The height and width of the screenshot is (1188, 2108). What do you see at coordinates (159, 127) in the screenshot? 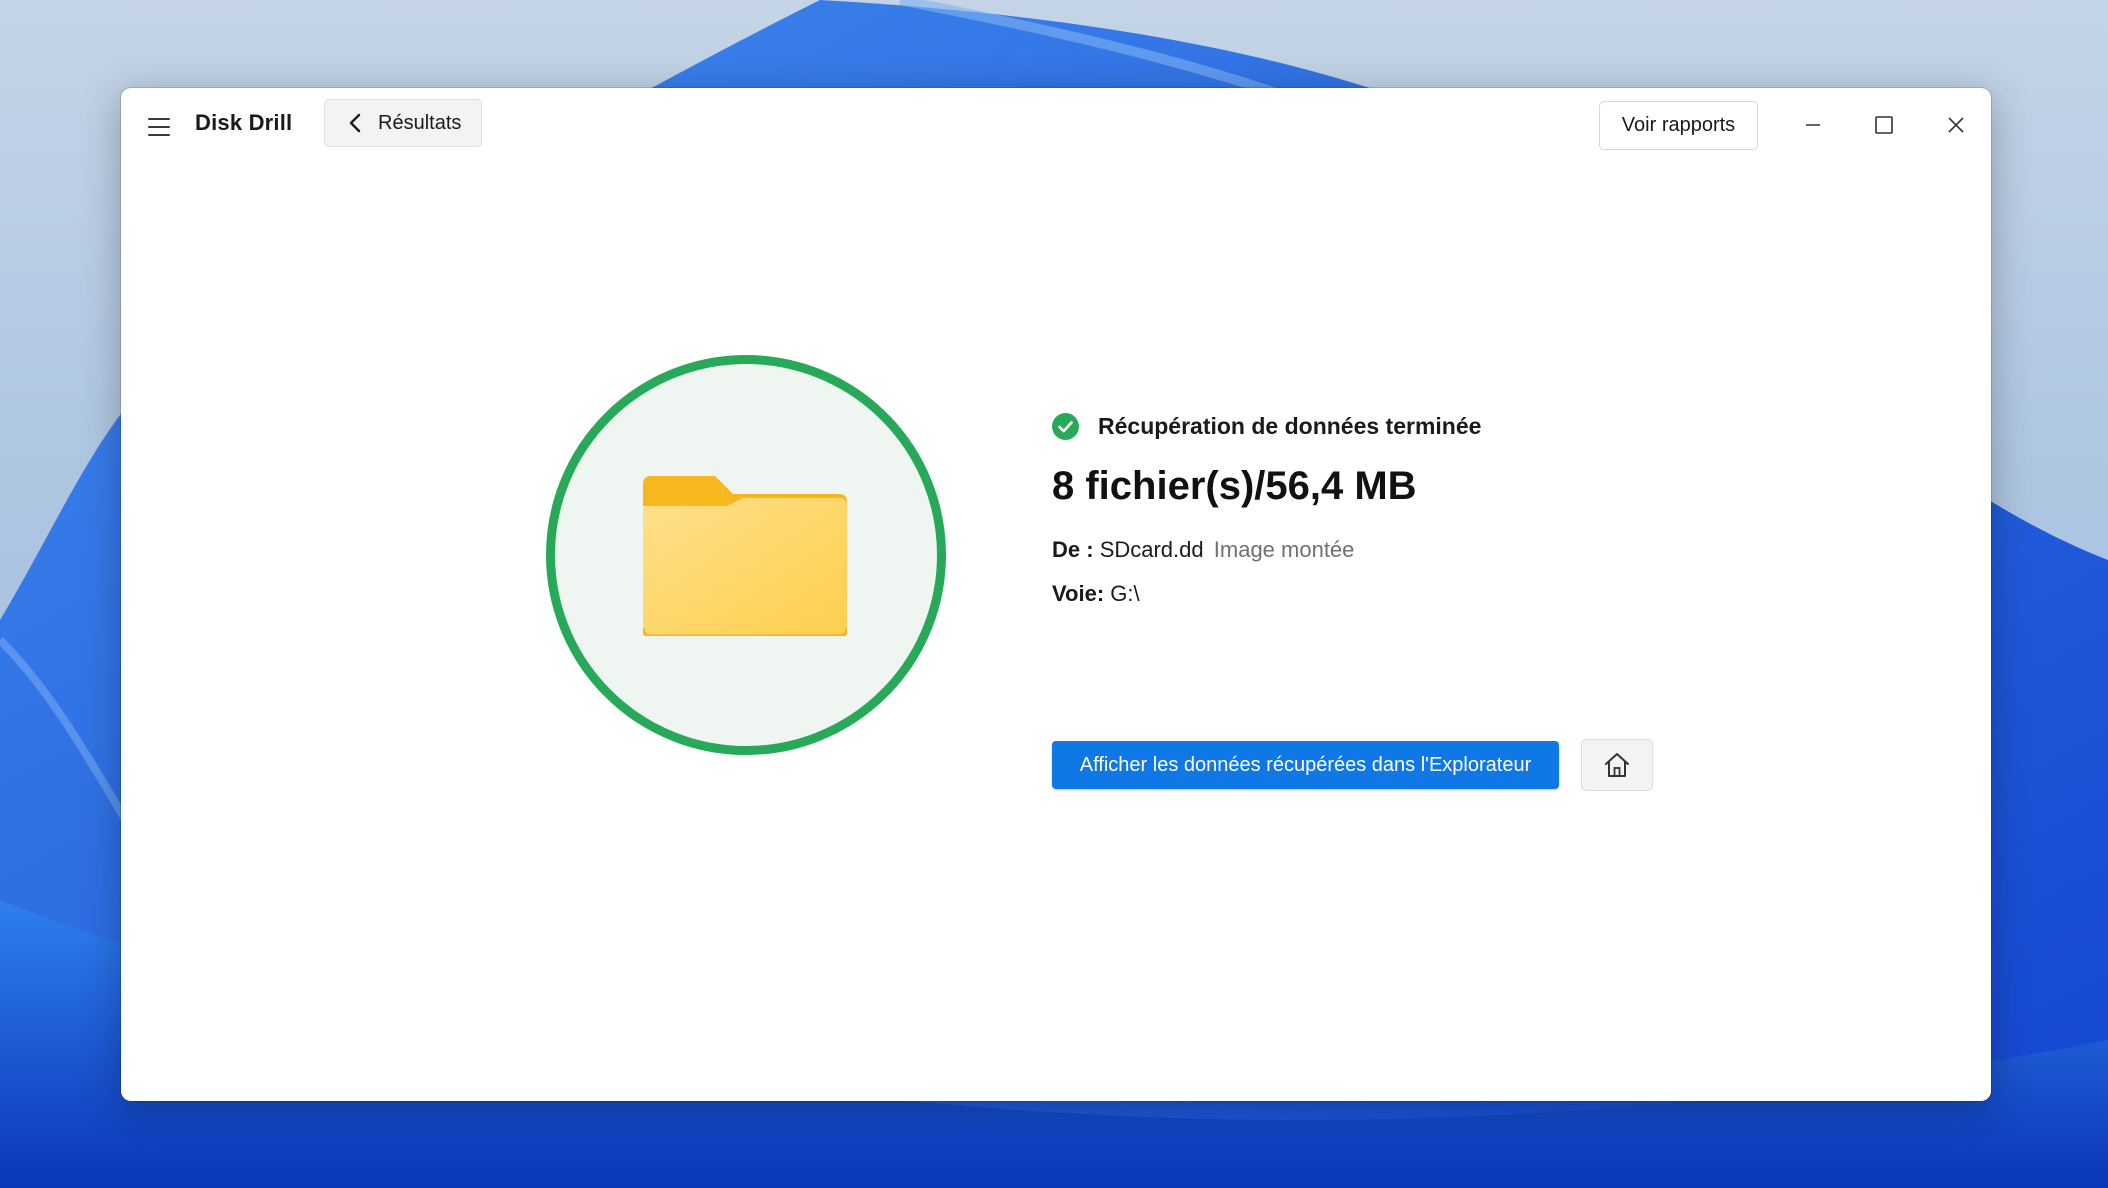
I see `hamburger-icon` at bounding box center [159, 127].